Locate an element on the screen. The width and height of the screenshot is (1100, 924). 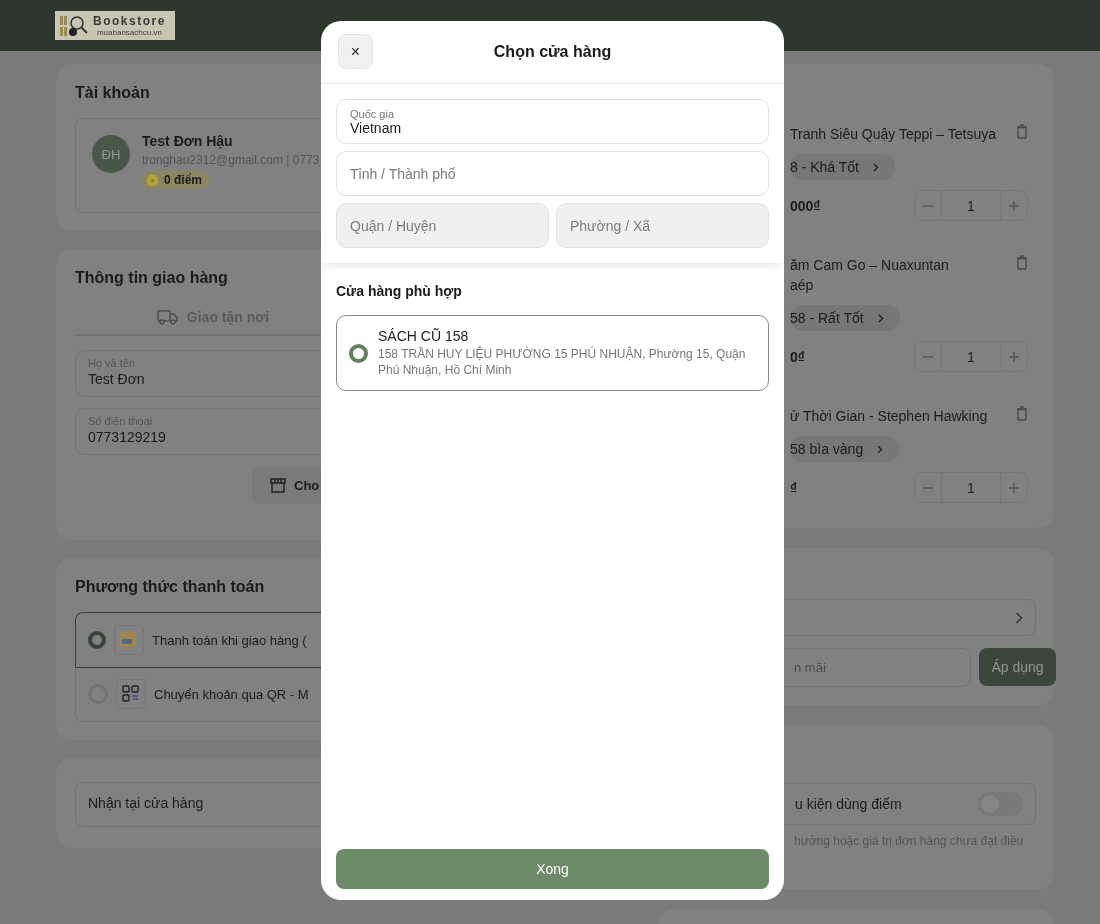
package-icon is located at coordinates (129, 640).